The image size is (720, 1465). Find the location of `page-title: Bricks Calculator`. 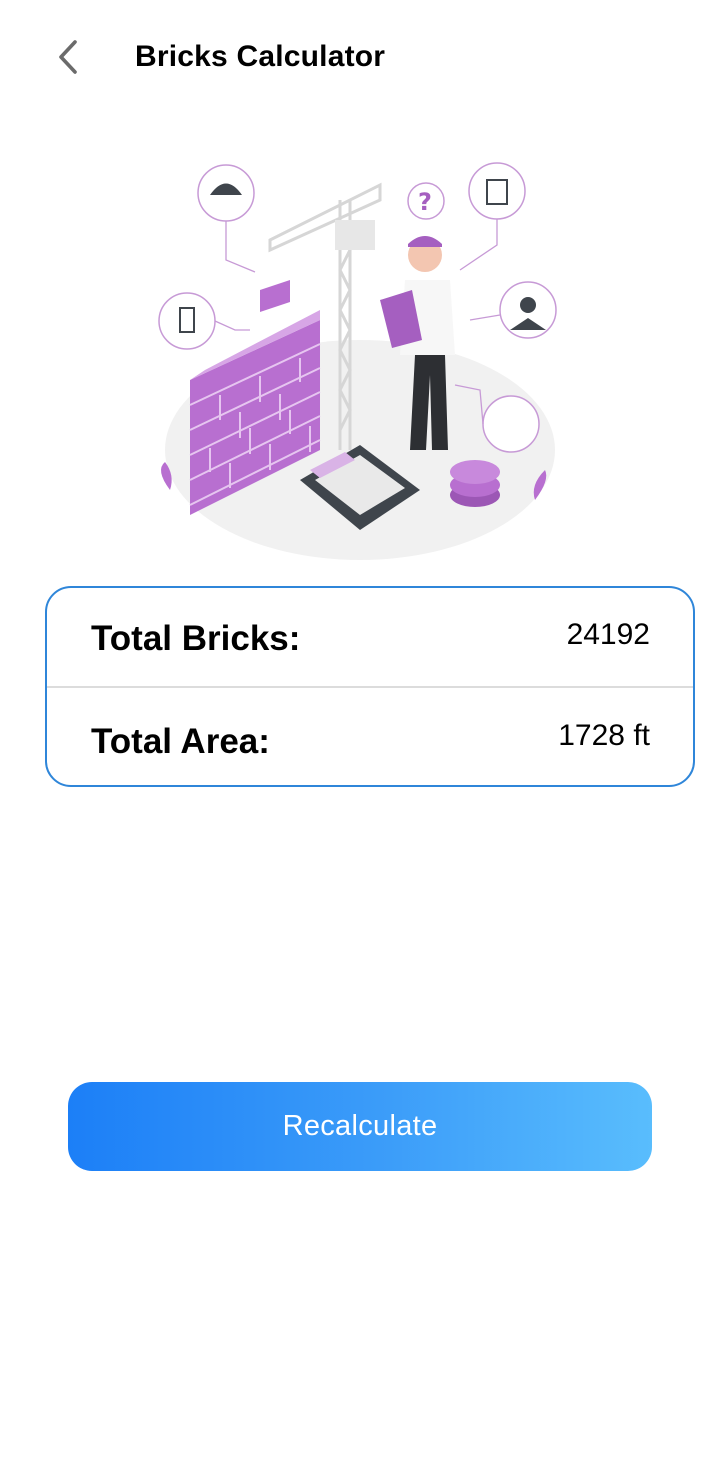

page-title: Bricks Calculator is located at coordinates (260, 56).